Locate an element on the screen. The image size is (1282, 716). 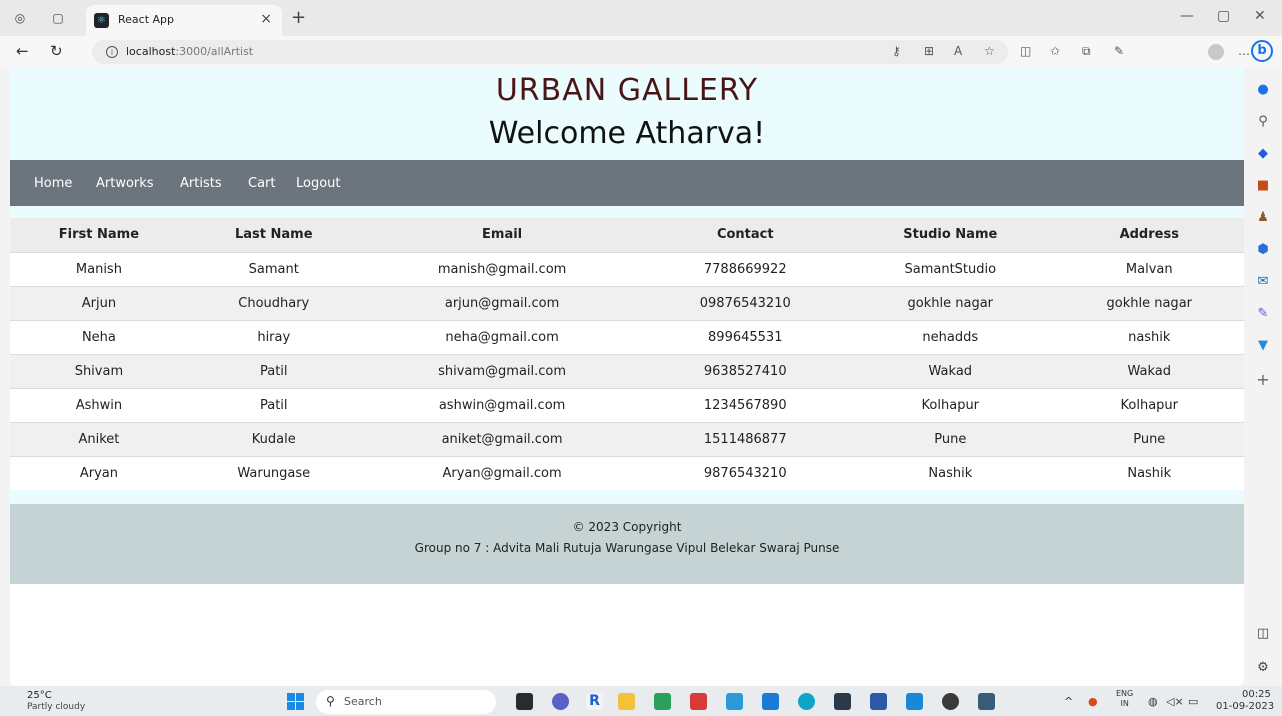
tab-close-icon: × is located at coordinates (266, 19).